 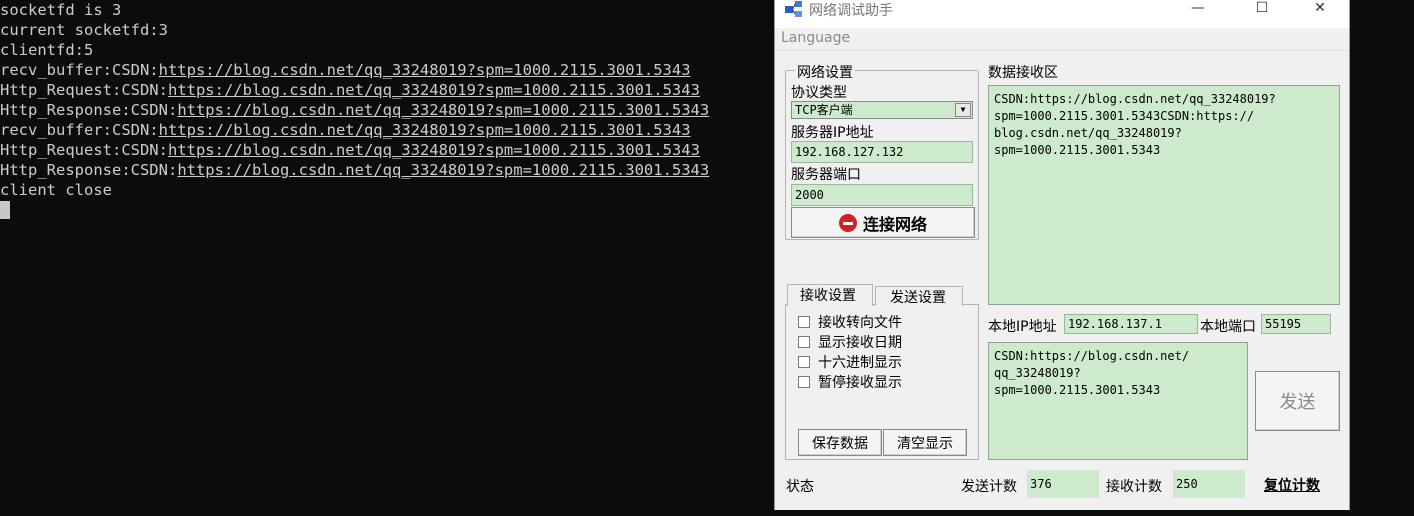 I want to click on server-port-label: 服务器端口, so click(x=826, y=175).